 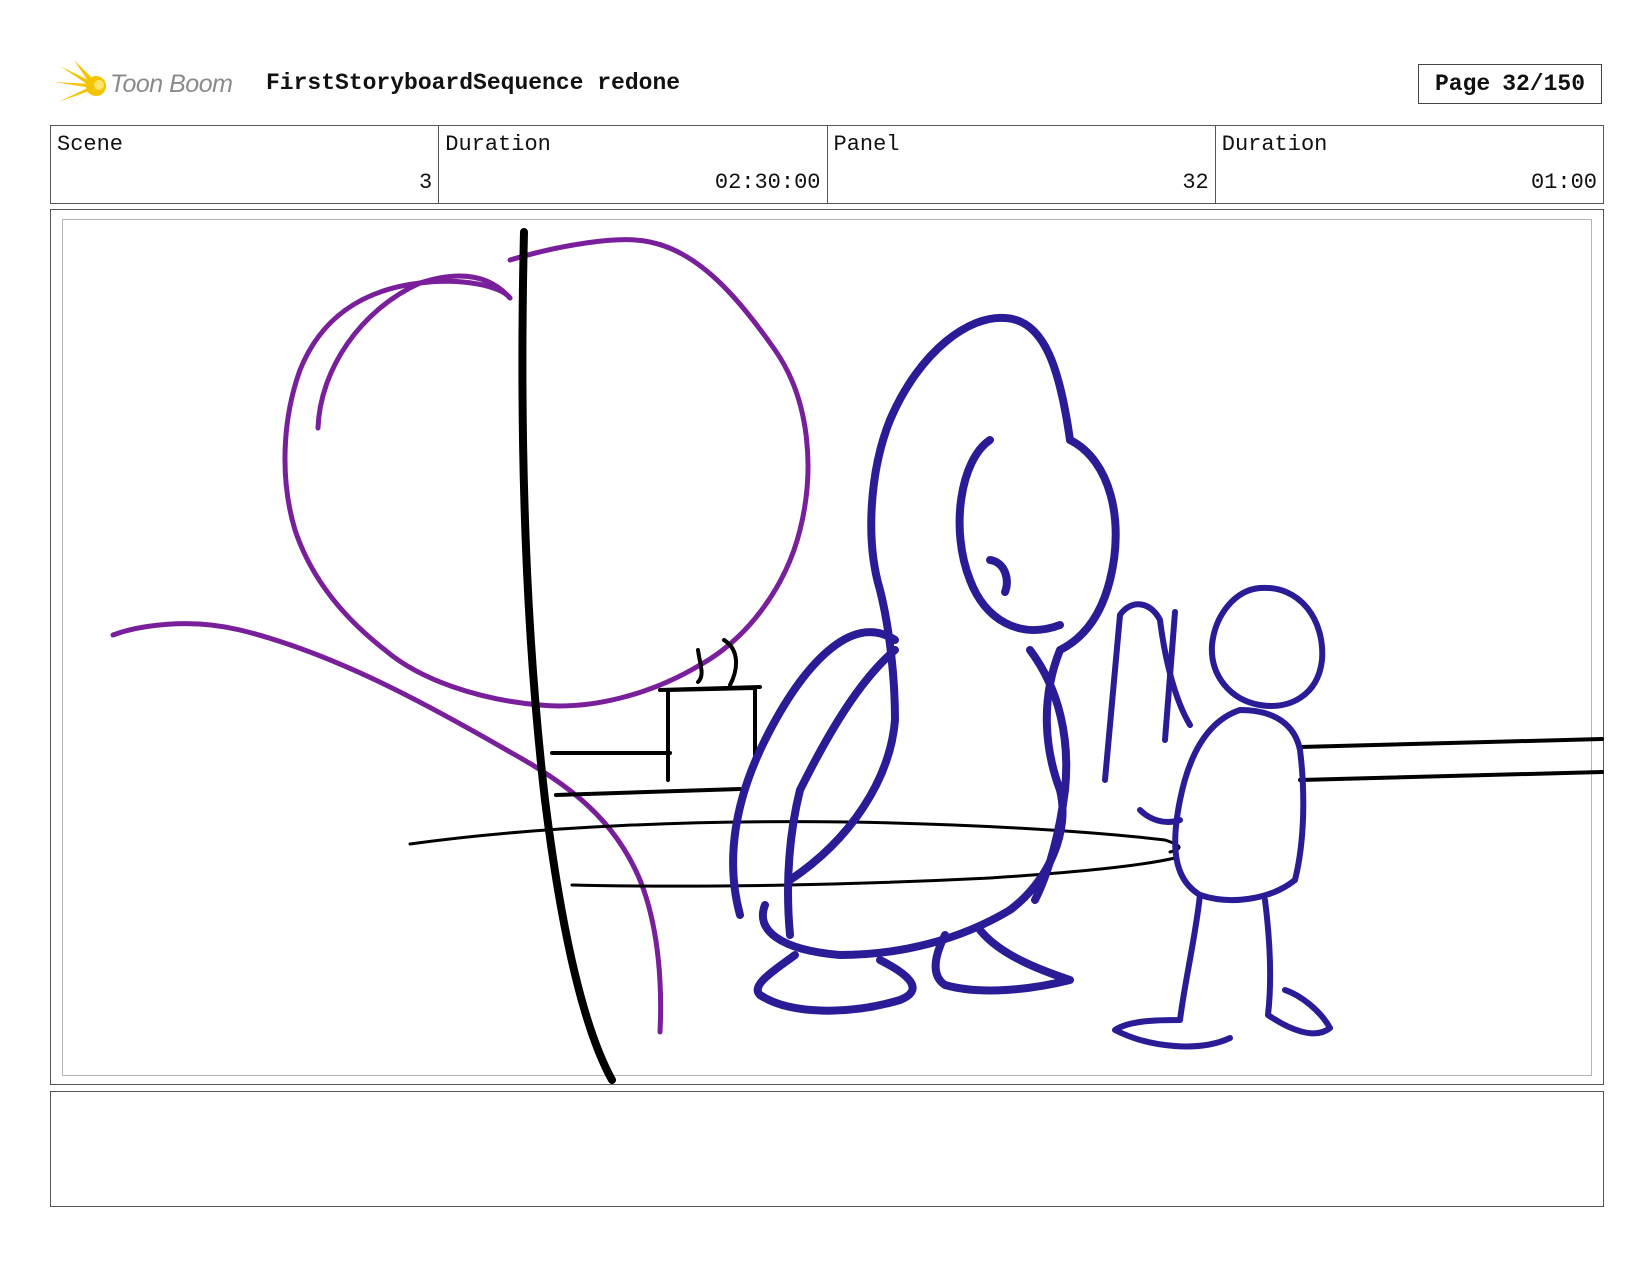 What do you see at coordinates (648, 792) in the screenshot?
I see `rail-left-bottom` at bounding box center [648, 792].